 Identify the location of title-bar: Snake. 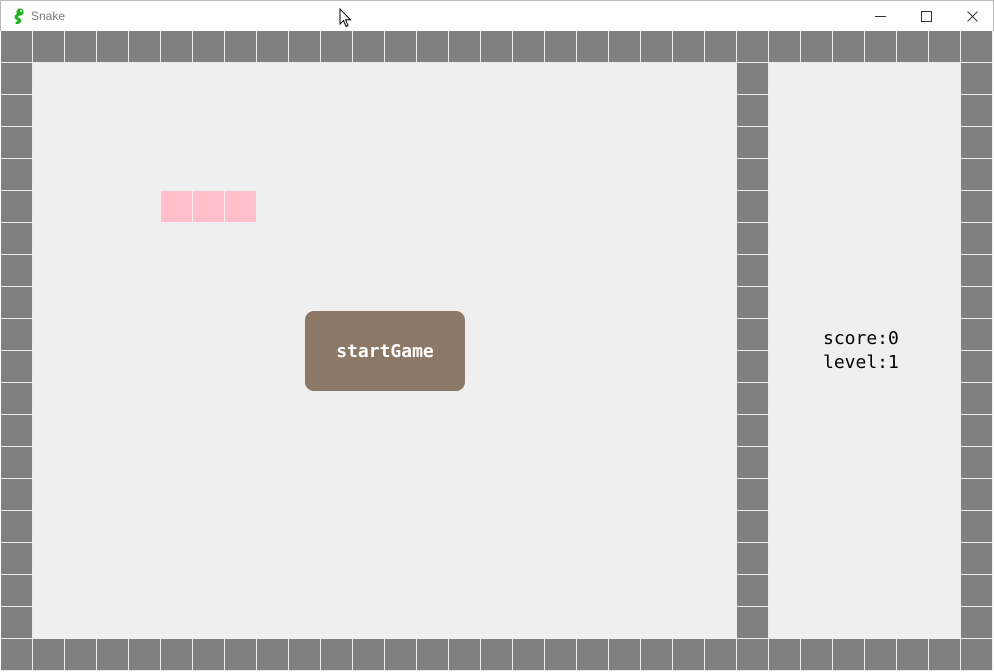
(497, 15).